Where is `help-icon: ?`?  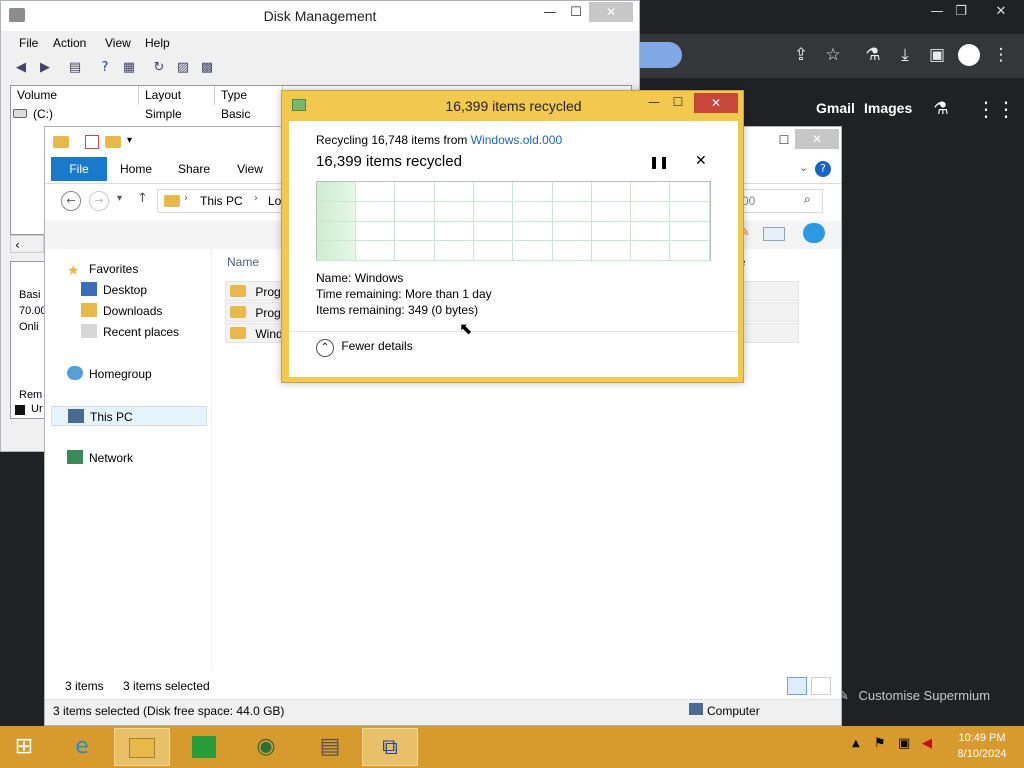
help-icon: ? is located at coordinates (105, 68).